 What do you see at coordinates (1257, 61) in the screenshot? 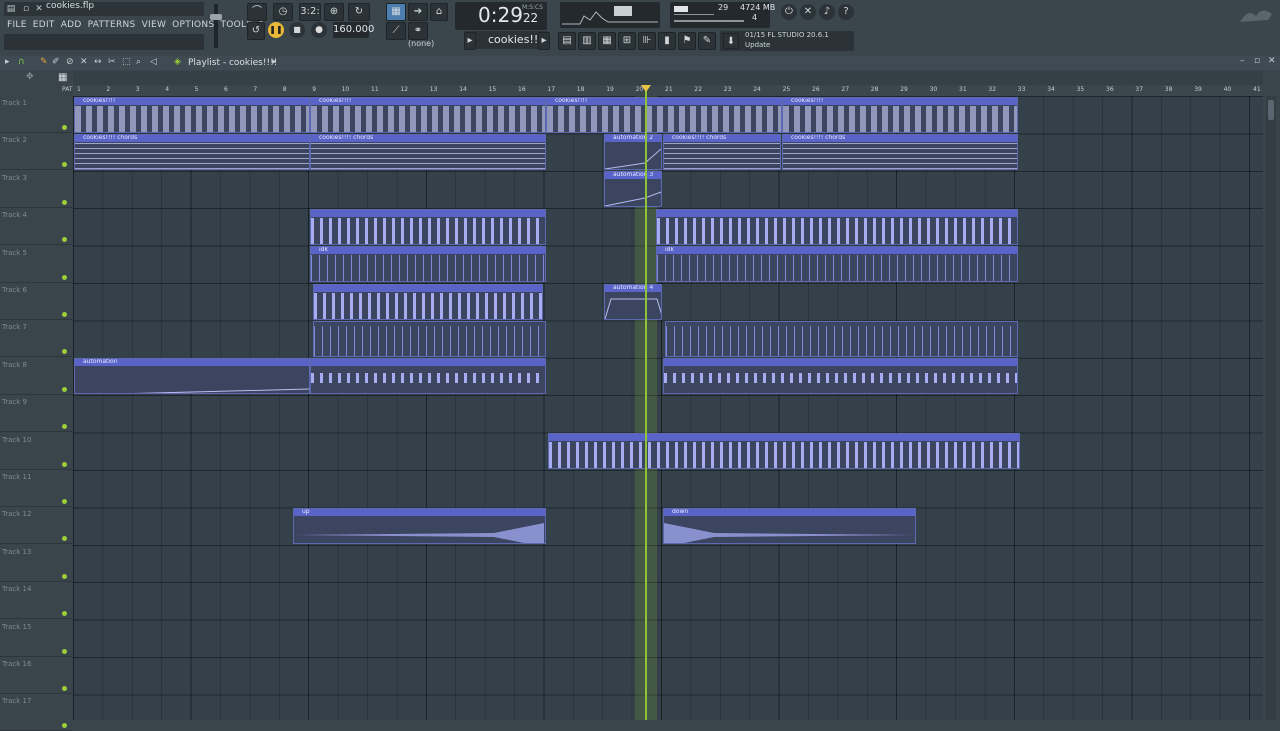
I see `playlist-maximize-icon: ▫` at bounding box center [1257, 61].